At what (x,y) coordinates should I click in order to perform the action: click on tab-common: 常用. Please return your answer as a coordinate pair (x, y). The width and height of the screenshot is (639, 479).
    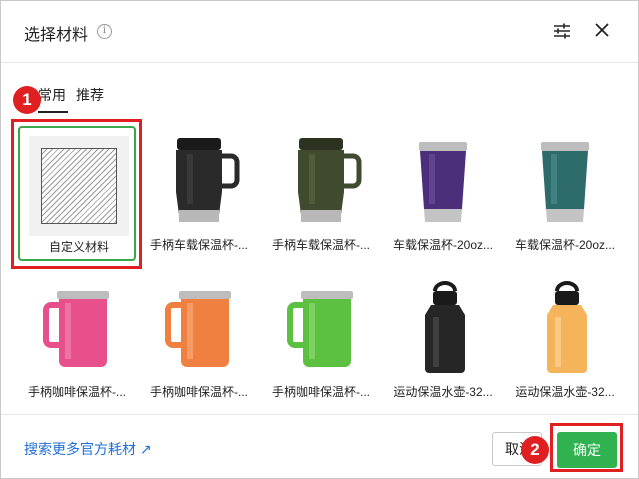
    Looking at the image, I should click on (53, 99).